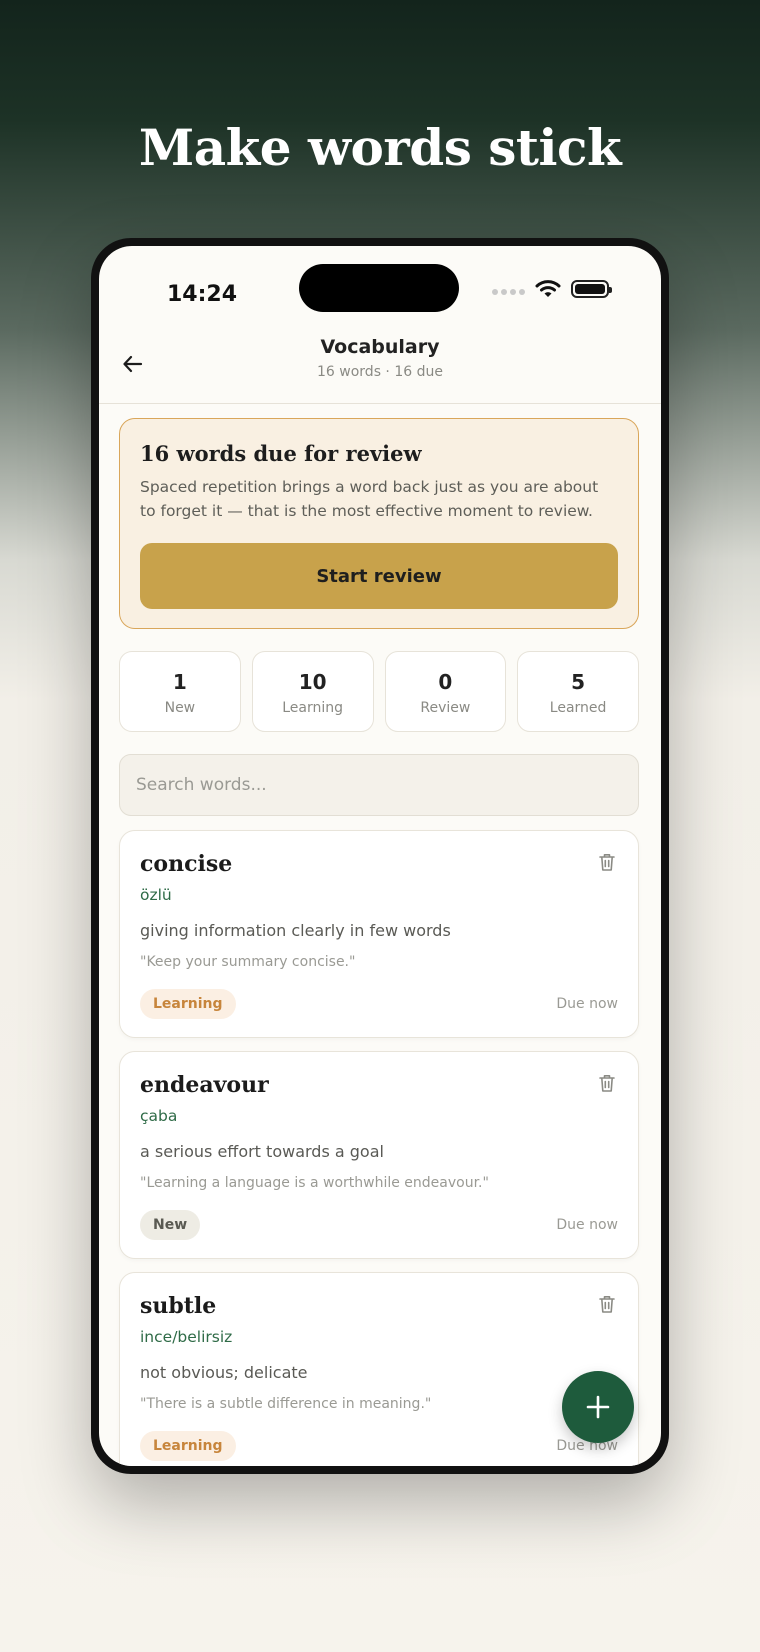 The height and width of the screenshot is (1652, 760). I want to click on word-translation: ince/belirsiz, so click(186, 1337).